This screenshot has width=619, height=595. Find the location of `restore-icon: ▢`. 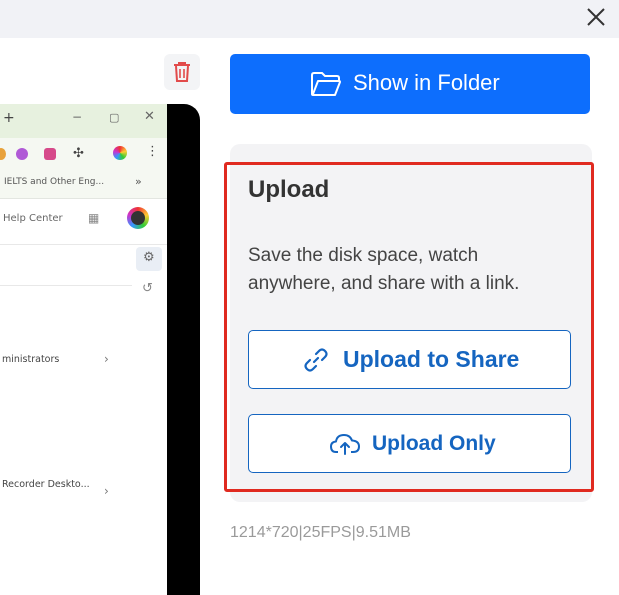

restore-icon: ▢ is located at coordinates (114, 117).